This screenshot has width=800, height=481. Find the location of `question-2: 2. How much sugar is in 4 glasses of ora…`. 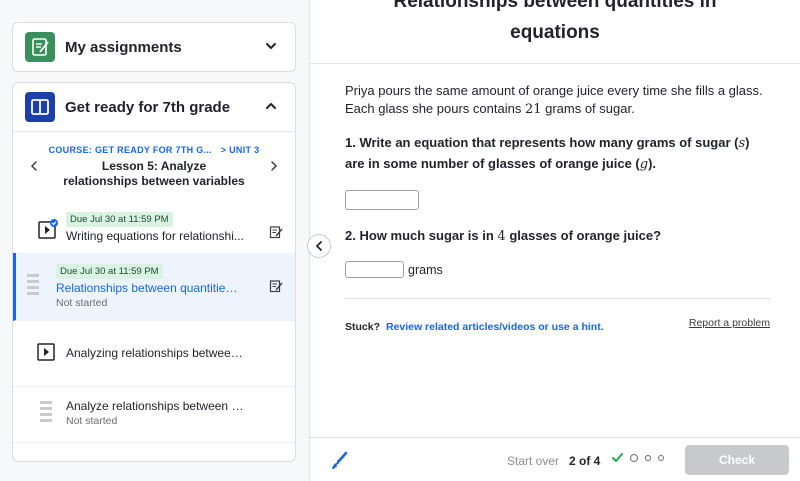

question-2: 2. How much sugar is in 4 glasses of ora… is located at coordinates (557, 236).